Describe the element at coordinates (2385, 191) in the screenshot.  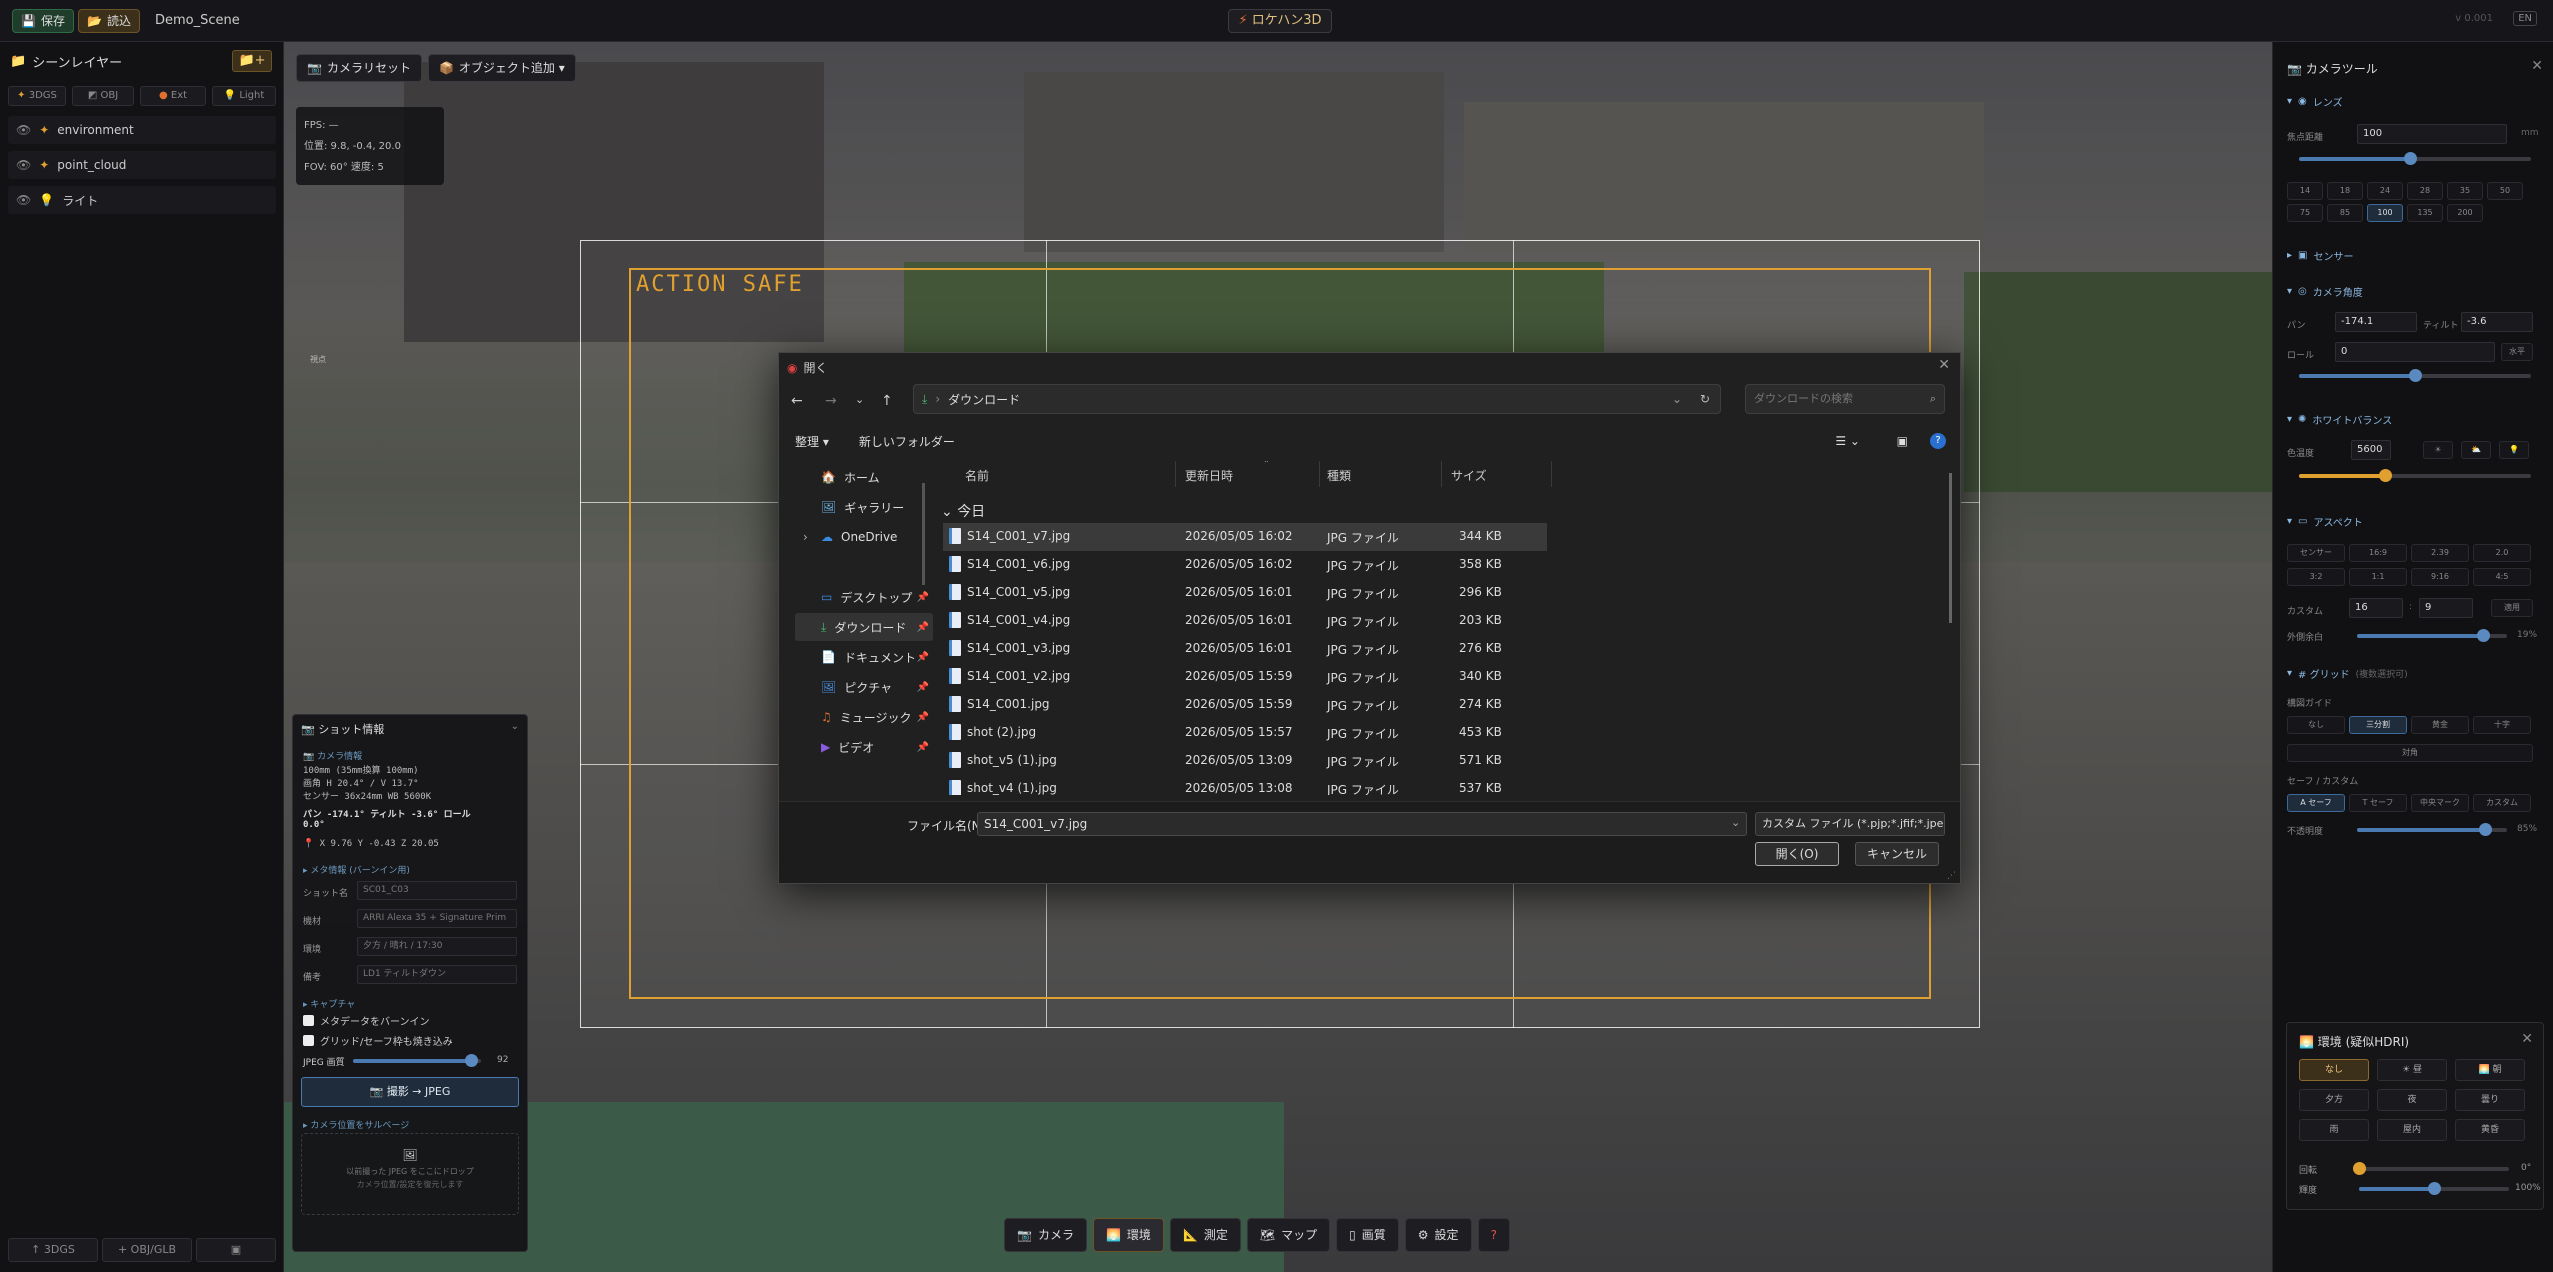
I see `focal-chip: 24` at that location.